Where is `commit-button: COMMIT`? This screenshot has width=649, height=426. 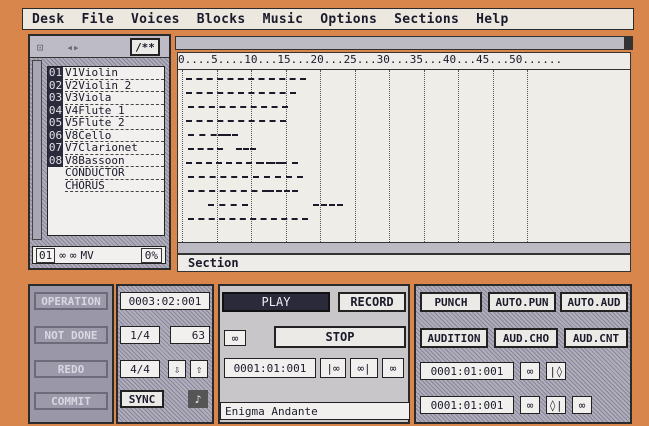 commit-button: COMMIT is located at coordinates (71, 401).